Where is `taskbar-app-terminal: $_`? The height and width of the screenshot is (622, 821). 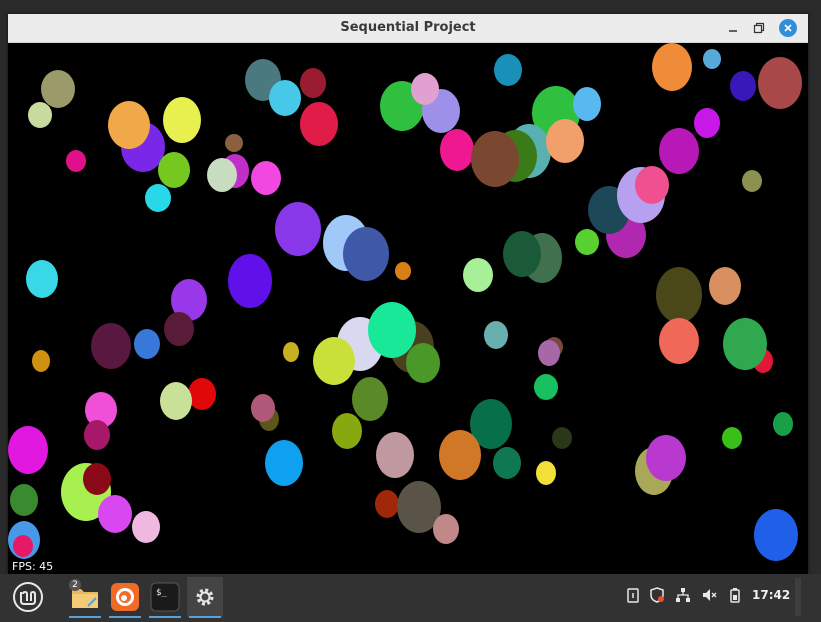 taskbar-app-terminal: $_ is located at coordinates (165, 597).